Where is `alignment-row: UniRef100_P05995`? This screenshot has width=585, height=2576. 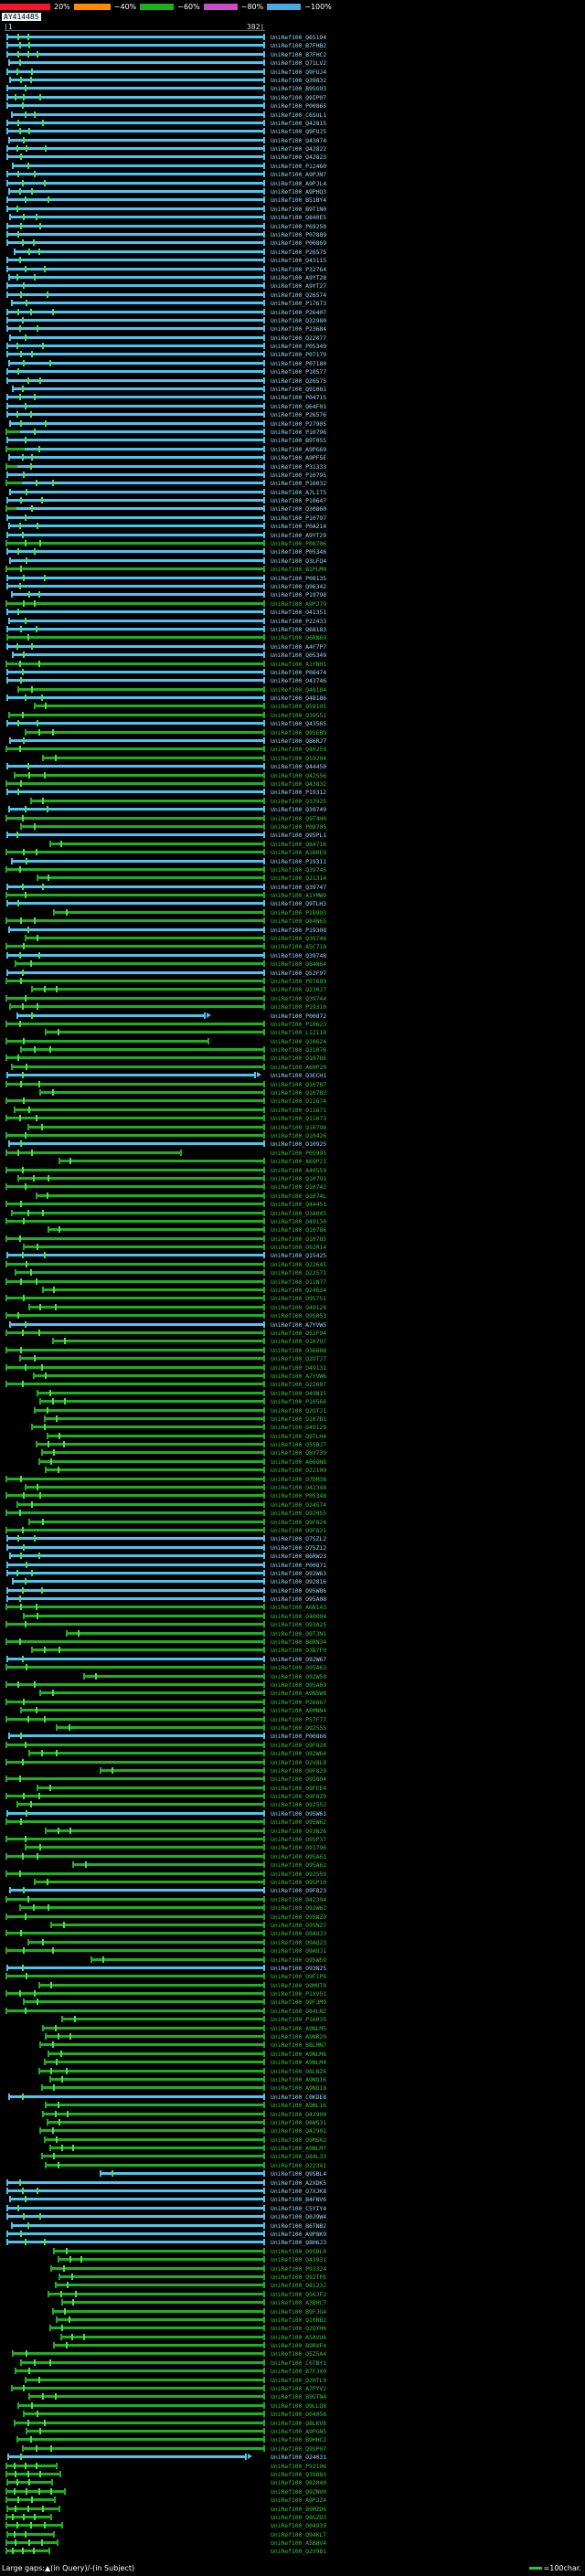
alignment-row: UniRef100_P05995 is located at coordinates (293, 1153).